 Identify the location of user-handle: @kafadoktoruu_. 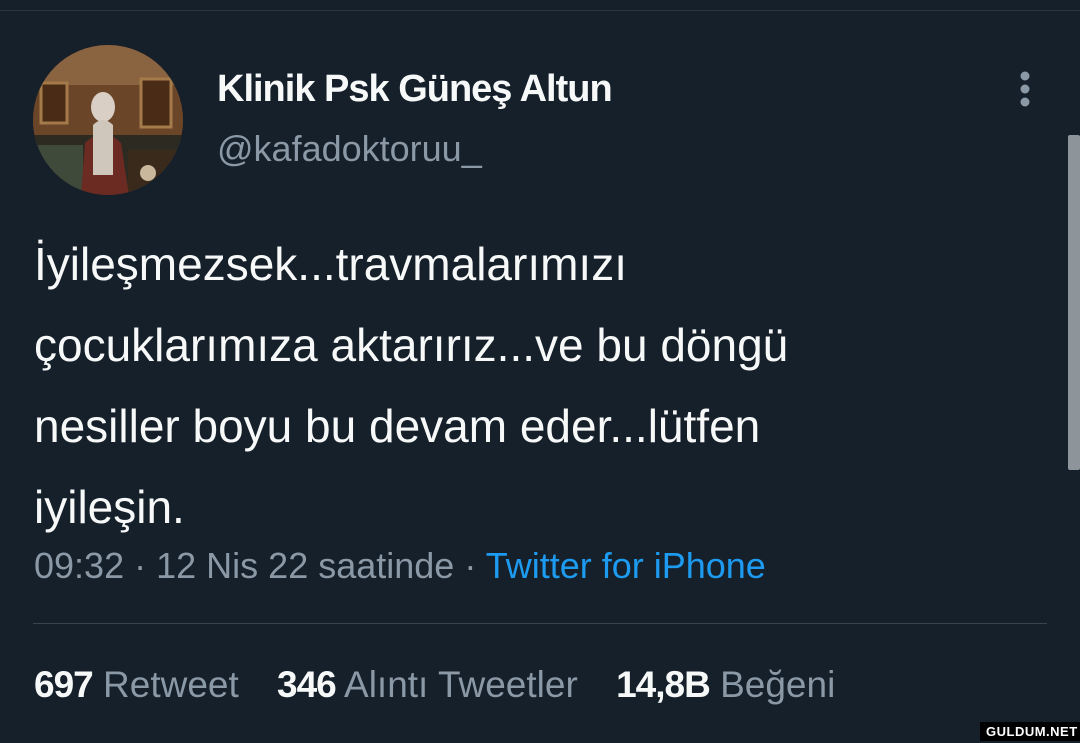
(349, 149).